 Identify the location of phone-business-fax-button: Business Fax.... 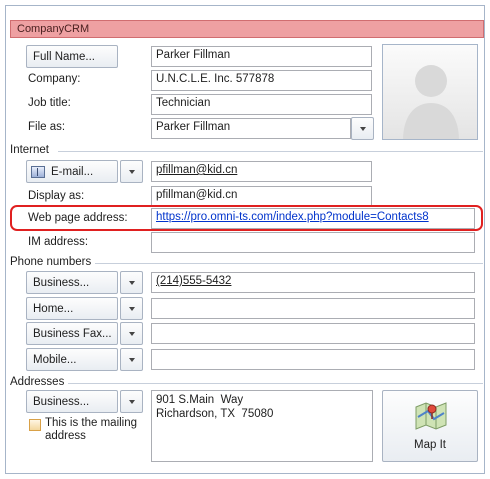
(72, 333).